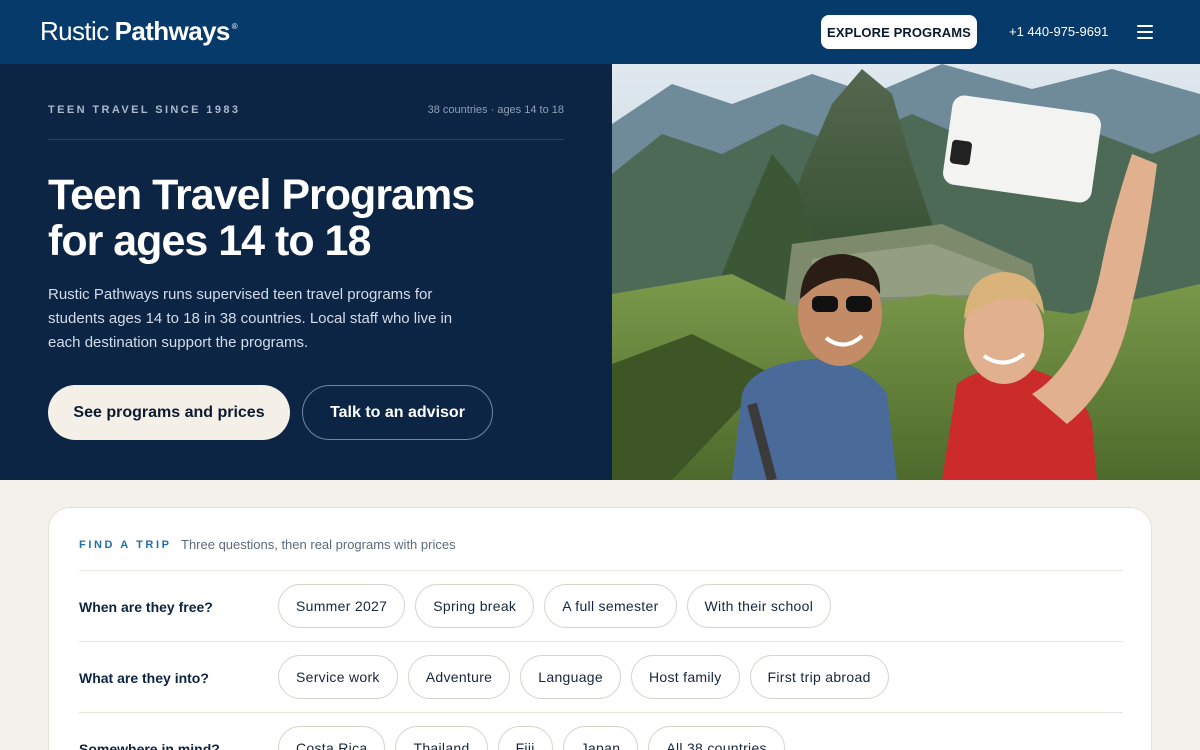 The height and width of the screenshot is (750, 1200). Describe the element at coordinates (125, 545) in the screenshot. I see `finder-label: FIND A TRIP` at that location.